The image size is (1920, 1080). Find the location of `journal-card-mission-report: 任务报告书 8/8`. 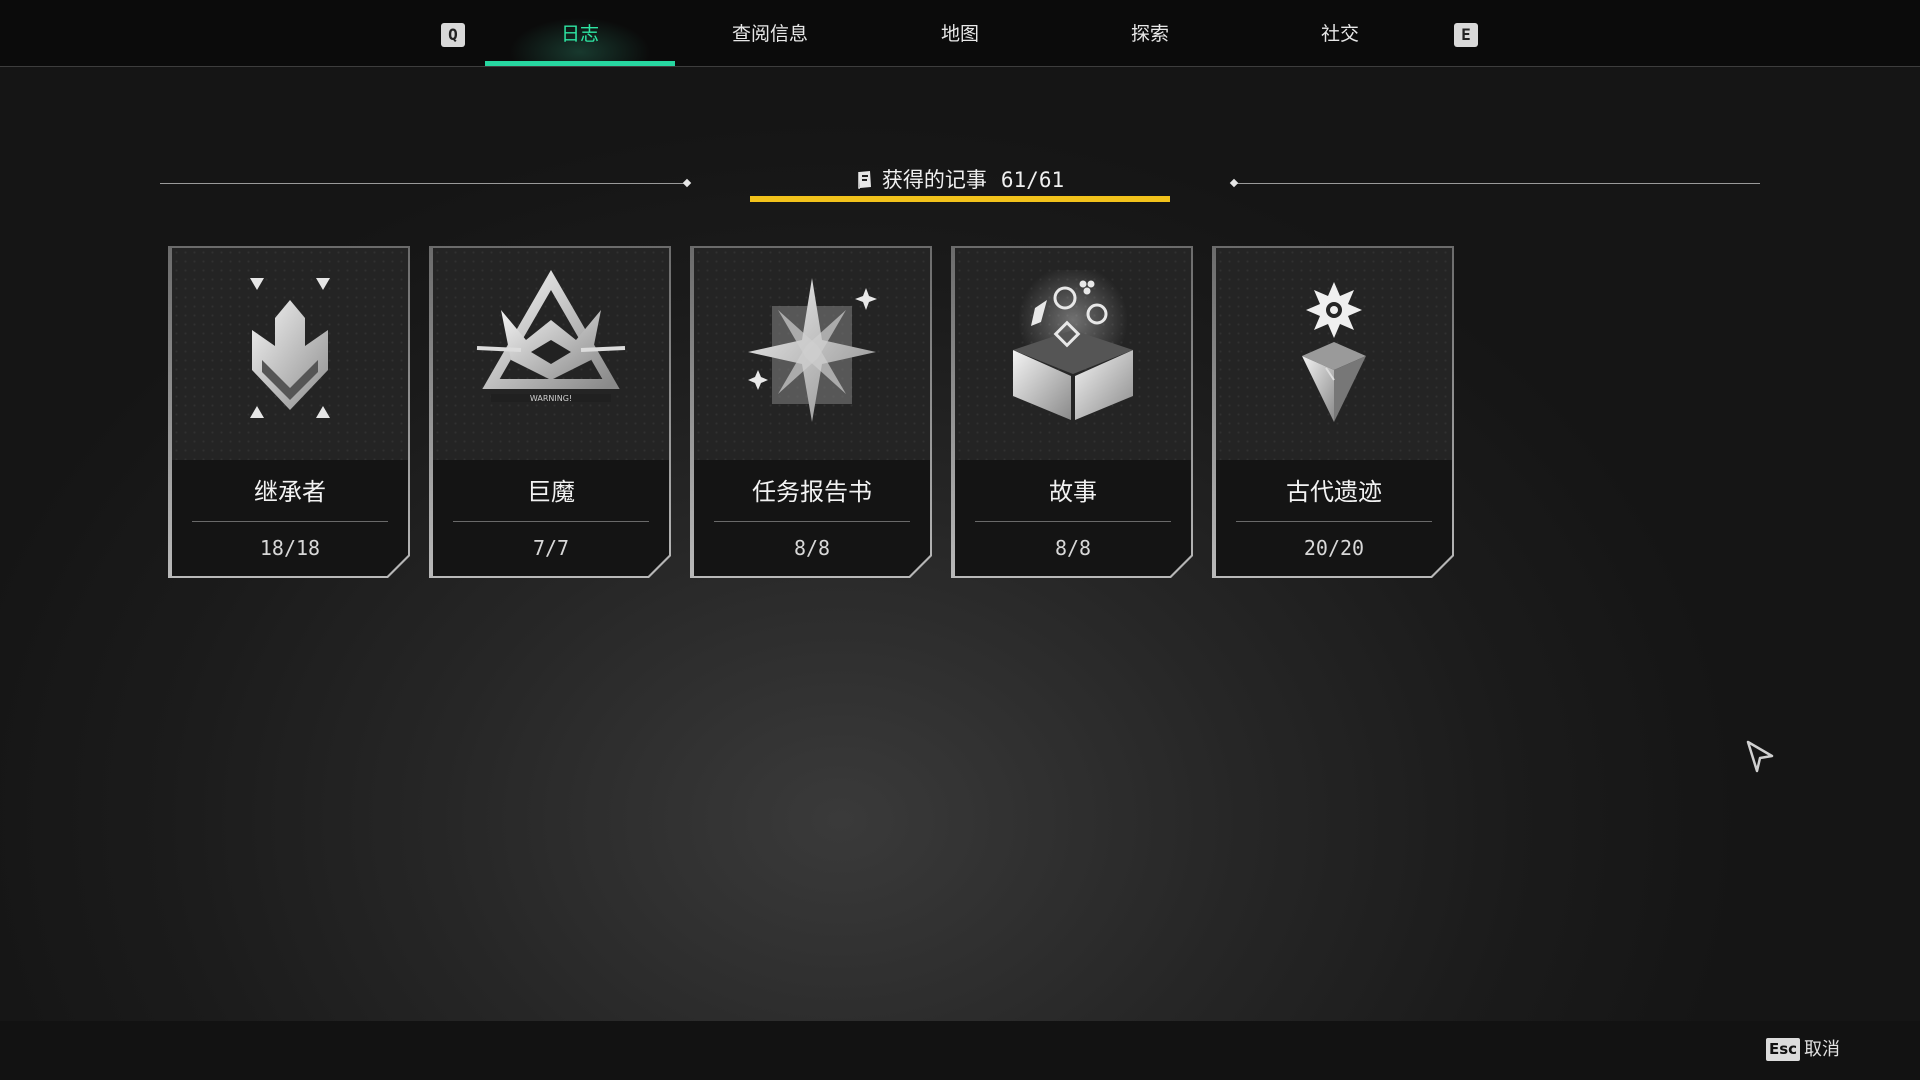

journal-card-mission-report: 任务报告书 8/8 is located at coordinates (811, 412).